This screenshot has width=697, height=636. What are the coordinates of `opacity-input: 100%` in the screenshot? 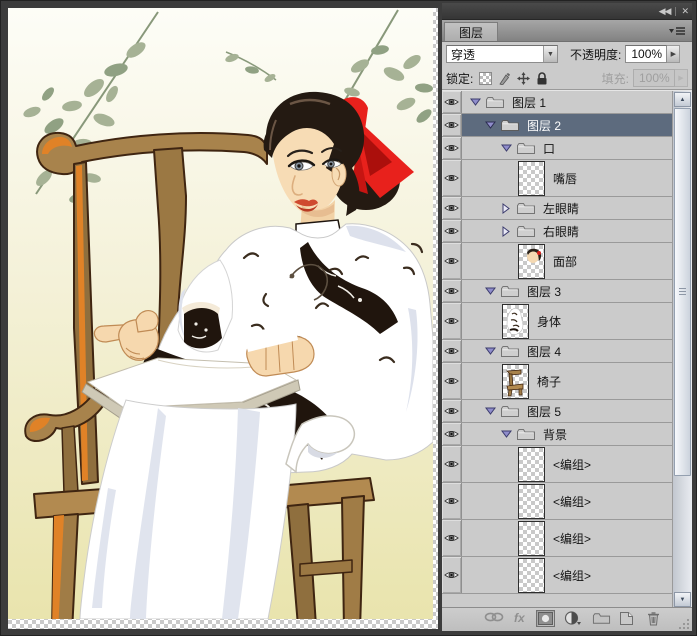 It's located at (646, 54).